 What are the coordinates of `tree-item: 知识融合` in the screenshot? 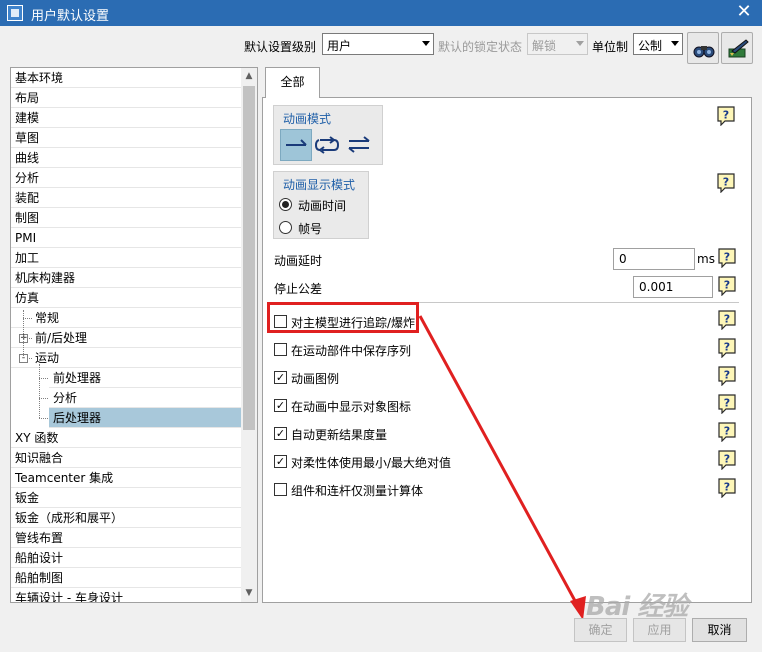 It's located at (126, 458).